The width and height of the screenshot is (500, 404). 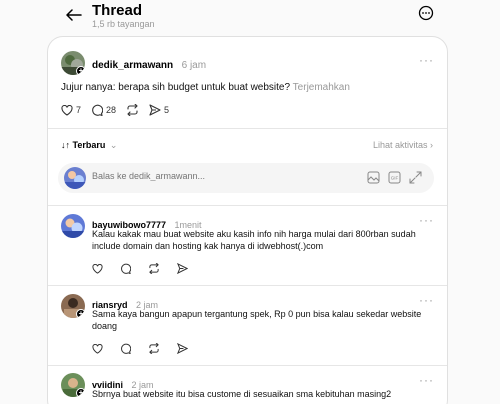 I want to click on avatar, so click(x=73, y=226).